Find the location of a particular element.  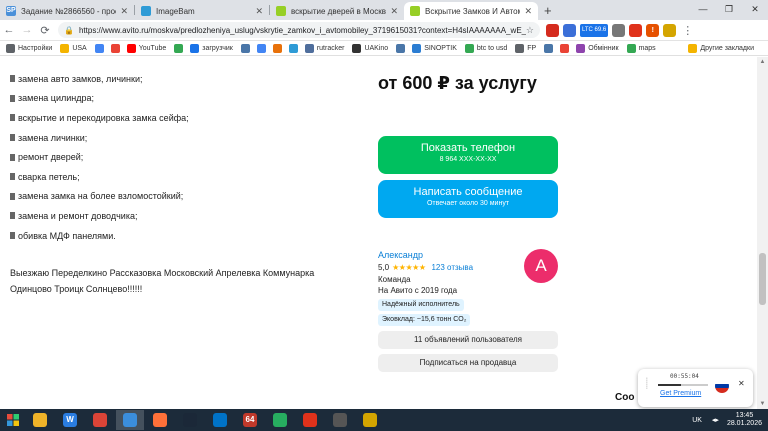

ext-blue-icon is located at coordinates (569, 30).